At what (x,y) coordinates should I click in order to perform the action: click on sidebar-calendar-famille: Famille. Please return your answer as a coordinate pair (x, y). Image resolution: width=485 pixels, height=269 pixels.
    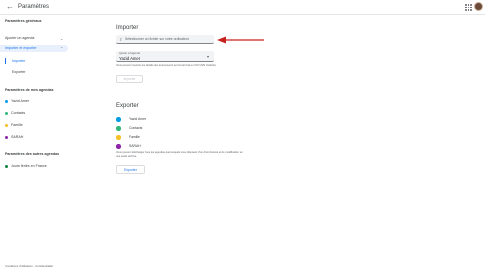
    Looking at the image, I should click on (34, 125).